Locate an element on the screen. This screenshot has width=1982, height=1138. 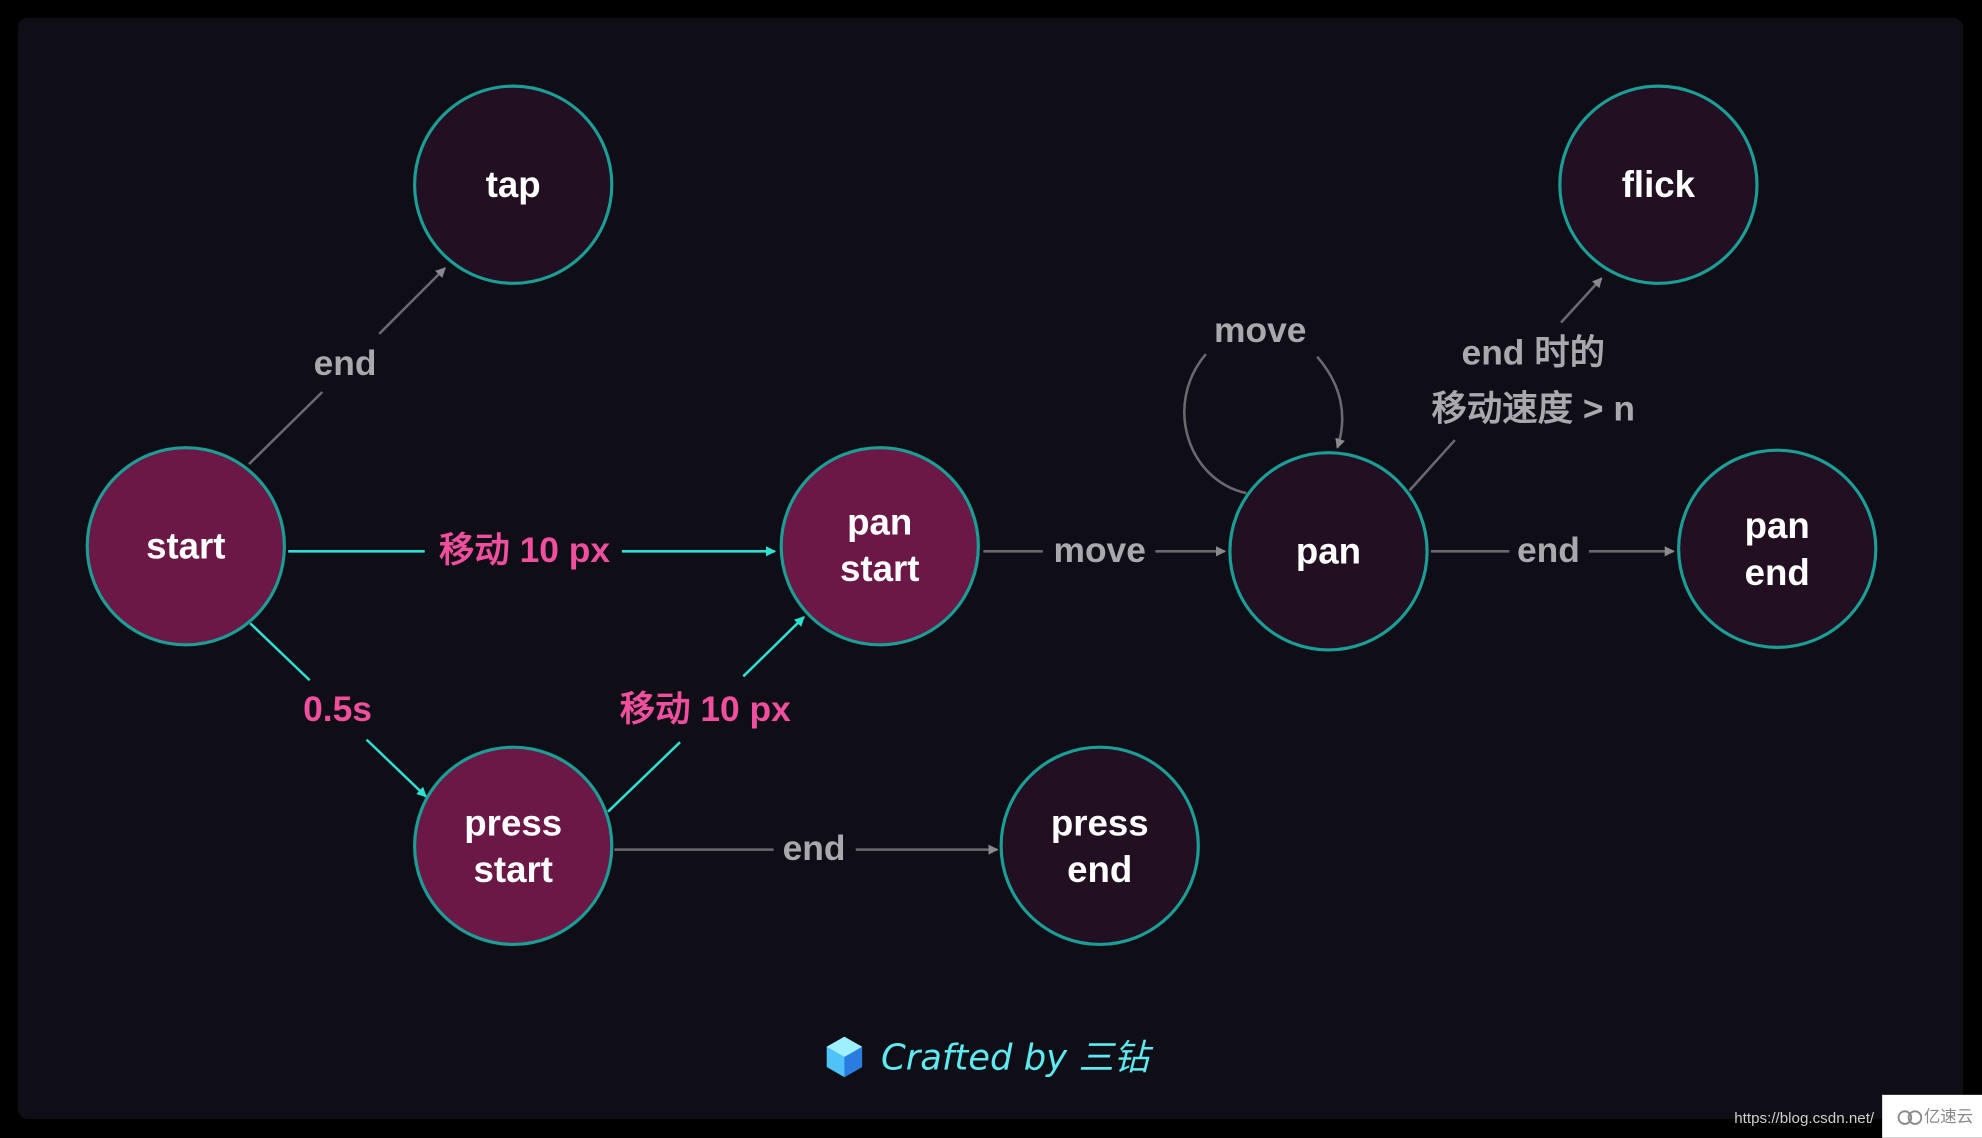
node-pan-end: pan end is located at coordinates (1777, 548).